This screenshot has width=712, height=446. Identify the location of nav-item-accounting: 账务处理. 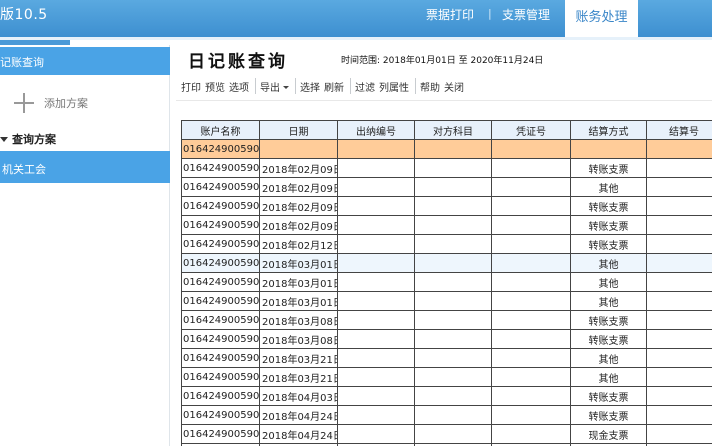
(601, 18).